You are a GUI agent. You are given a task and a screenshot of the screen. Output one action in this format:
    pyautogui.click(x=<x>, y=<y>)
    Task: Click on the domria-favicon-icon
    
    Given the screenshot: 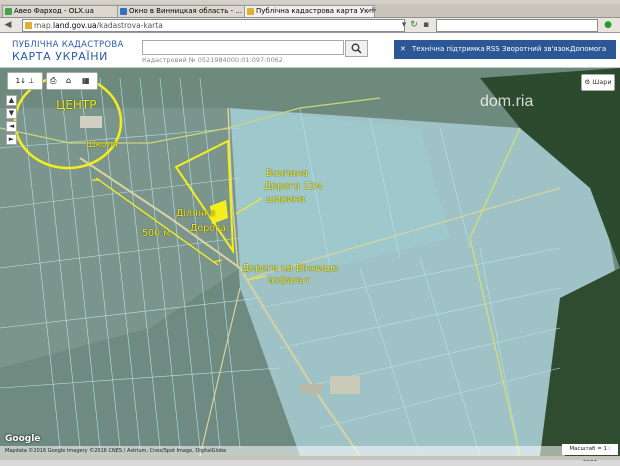 What is the action you would take?
    pyautogui.click(x=123, y=11)
    